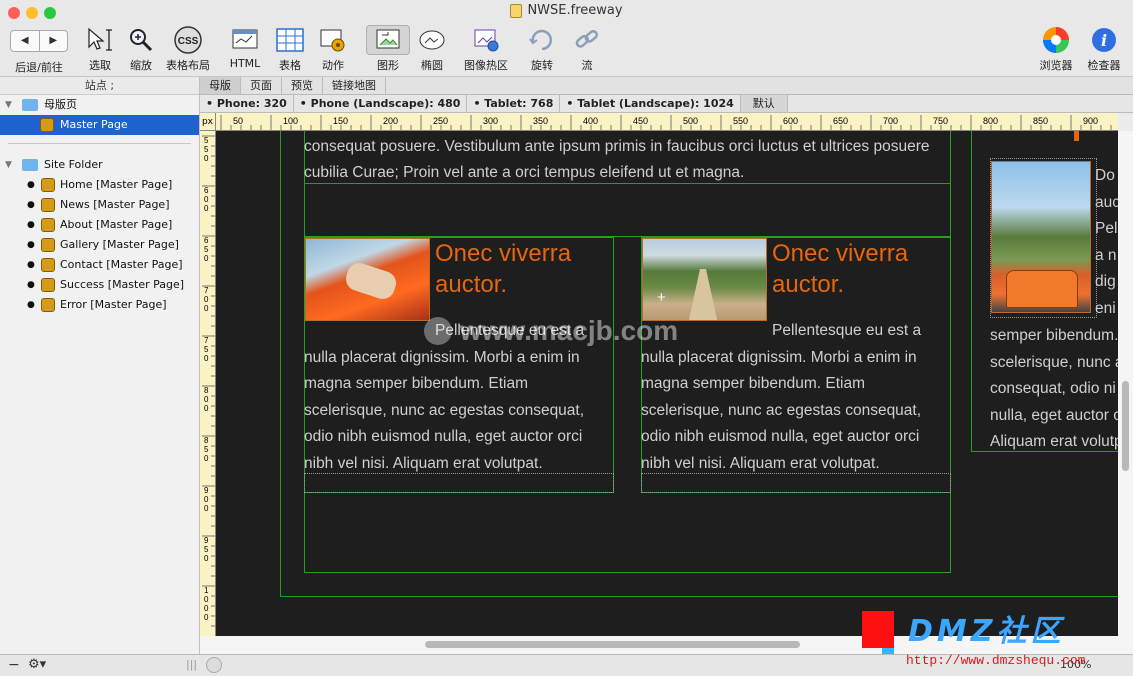 The image size is (1133, 676). What do you see at coordinates (612, 644) in the screenshot?
I see `horizontal-scroll-thumb` at bounding box center [612, 644].